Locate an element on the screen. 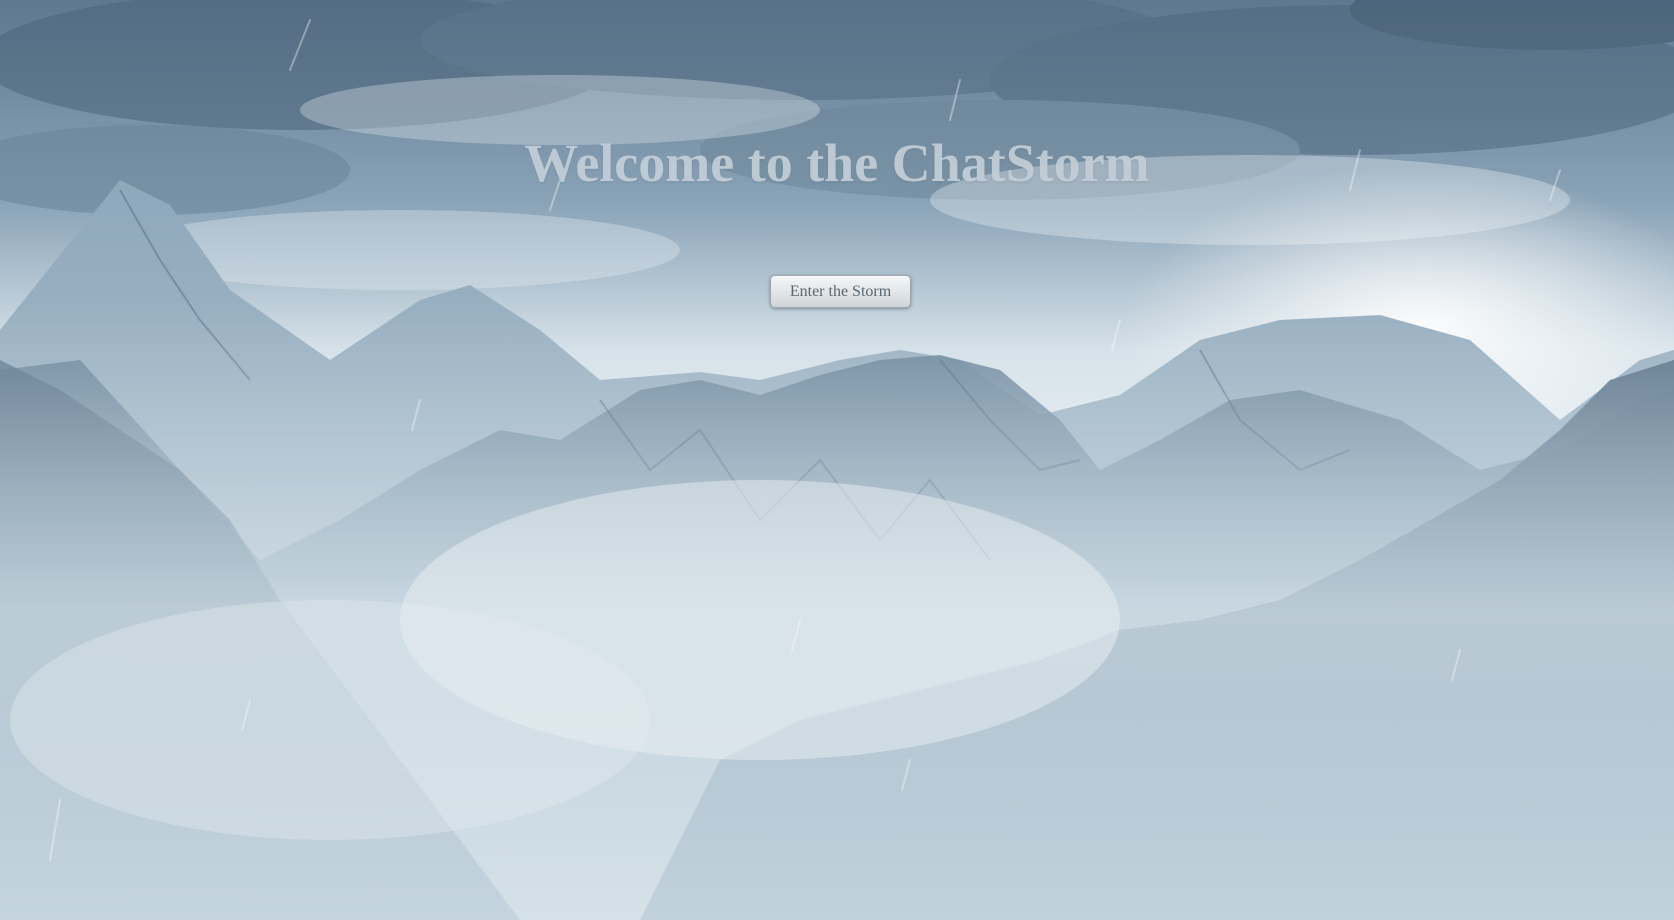  page-title: Welcome to the ChatStorm is located at coordinates (837, 163).